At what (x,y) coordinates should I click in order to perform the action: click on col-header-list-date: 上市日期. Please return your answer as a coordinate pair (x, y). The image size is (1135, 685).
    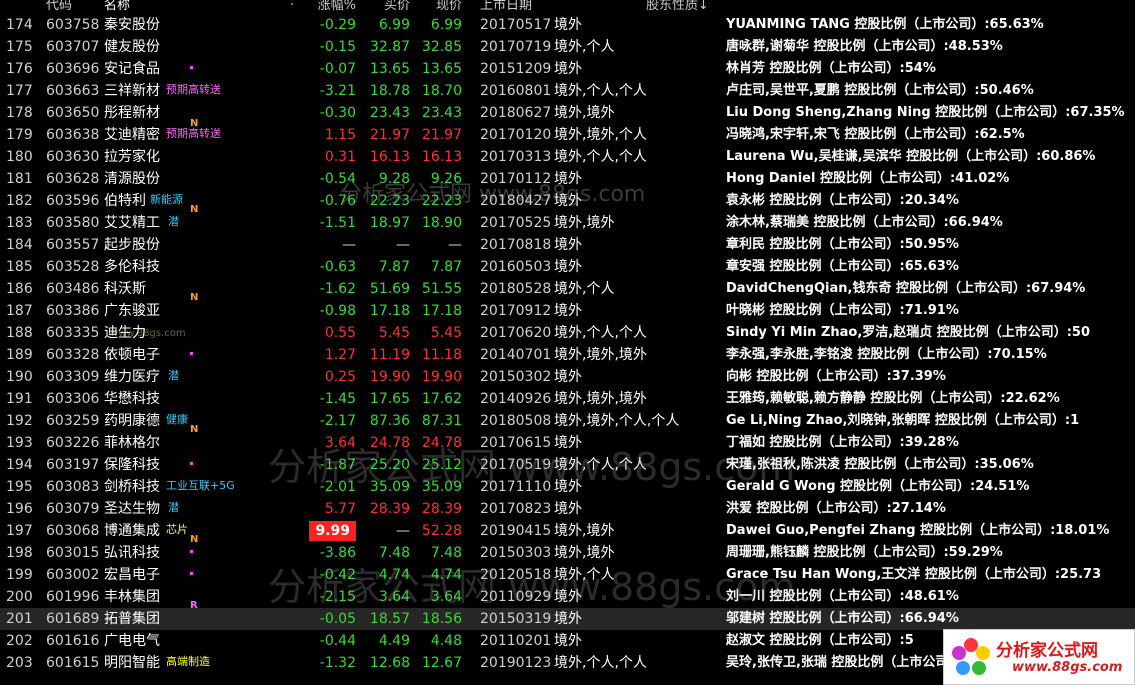
    Looking at the image, I should click on (516, 7).